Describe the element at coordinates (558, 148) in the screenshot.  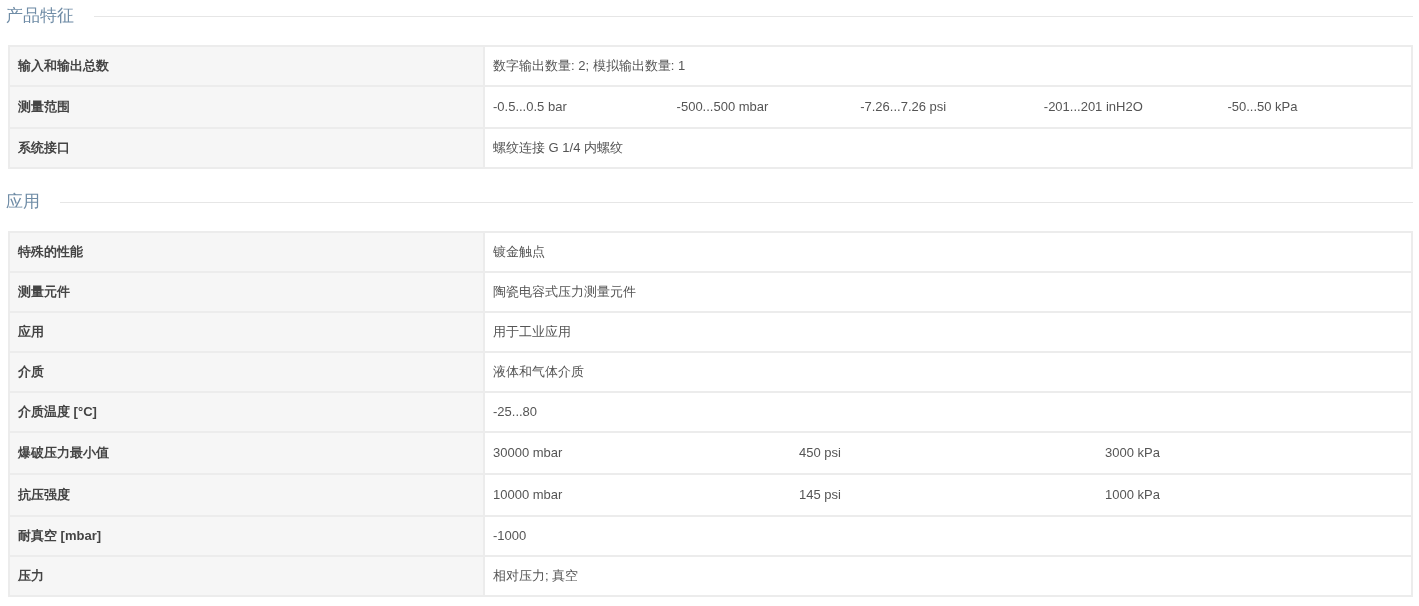
I see `spec-value: 螺纹连接 G 1/4 内螺纹` at that location.